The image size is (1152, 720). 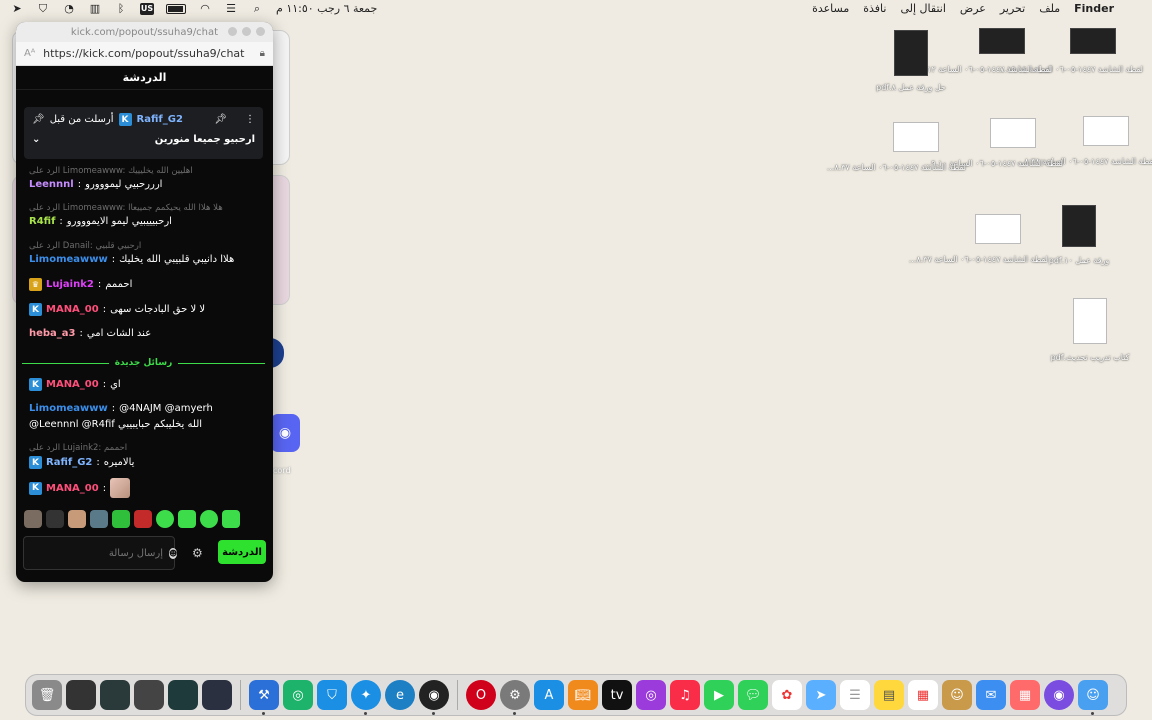 What do you see at coordinates (855, 695) in the screenshot?
I see `reminders-icon: ☰` at bounding box center [855, 695].